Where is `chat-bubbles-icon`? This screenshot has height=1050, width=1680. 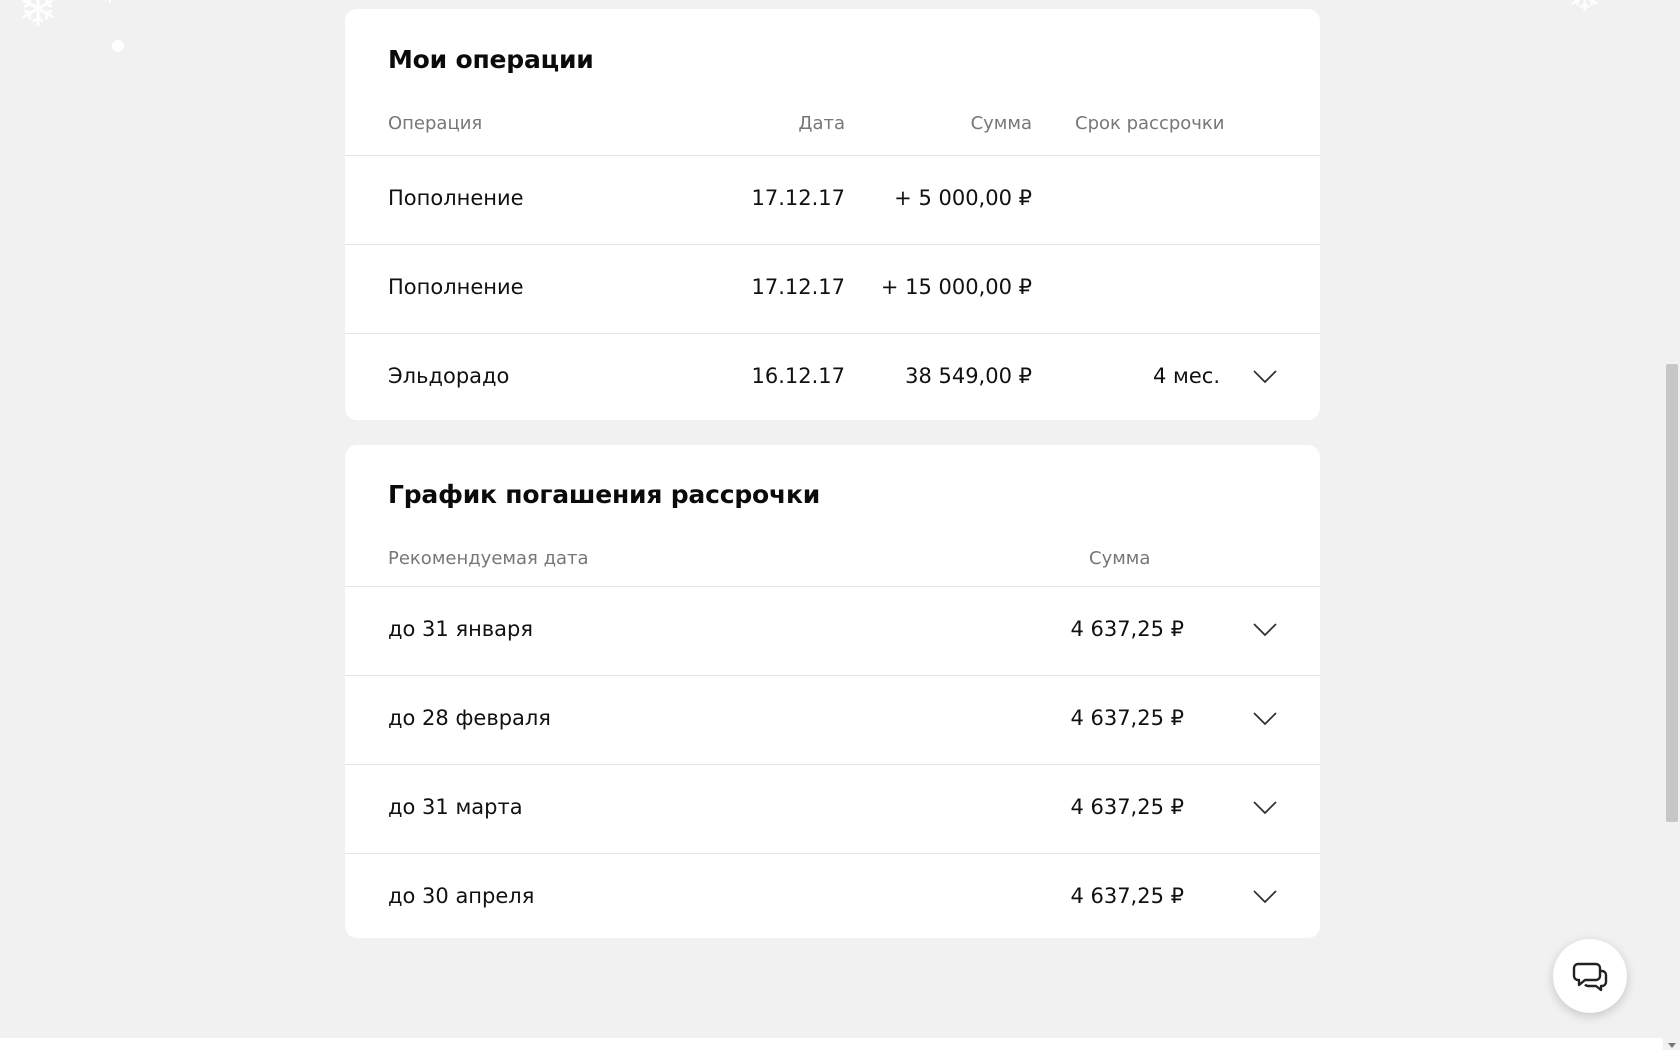
chat-bubbles-icon is located at coordinates (1590, 977).